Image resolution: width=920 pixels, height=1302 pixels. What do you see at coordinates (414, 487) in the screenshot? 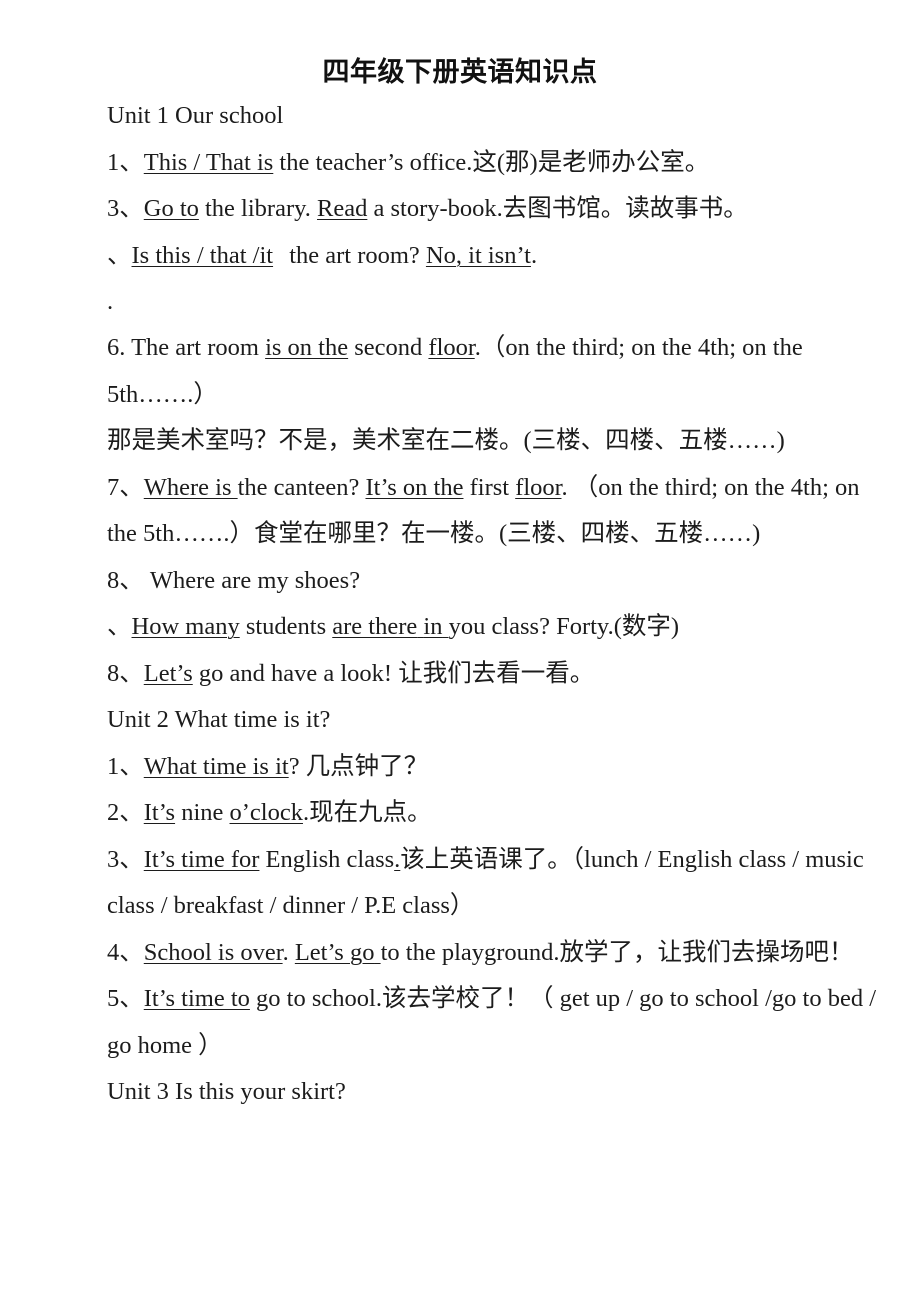
I see `underlined-phrase: It’s on the` at bounding box center [414, 487].